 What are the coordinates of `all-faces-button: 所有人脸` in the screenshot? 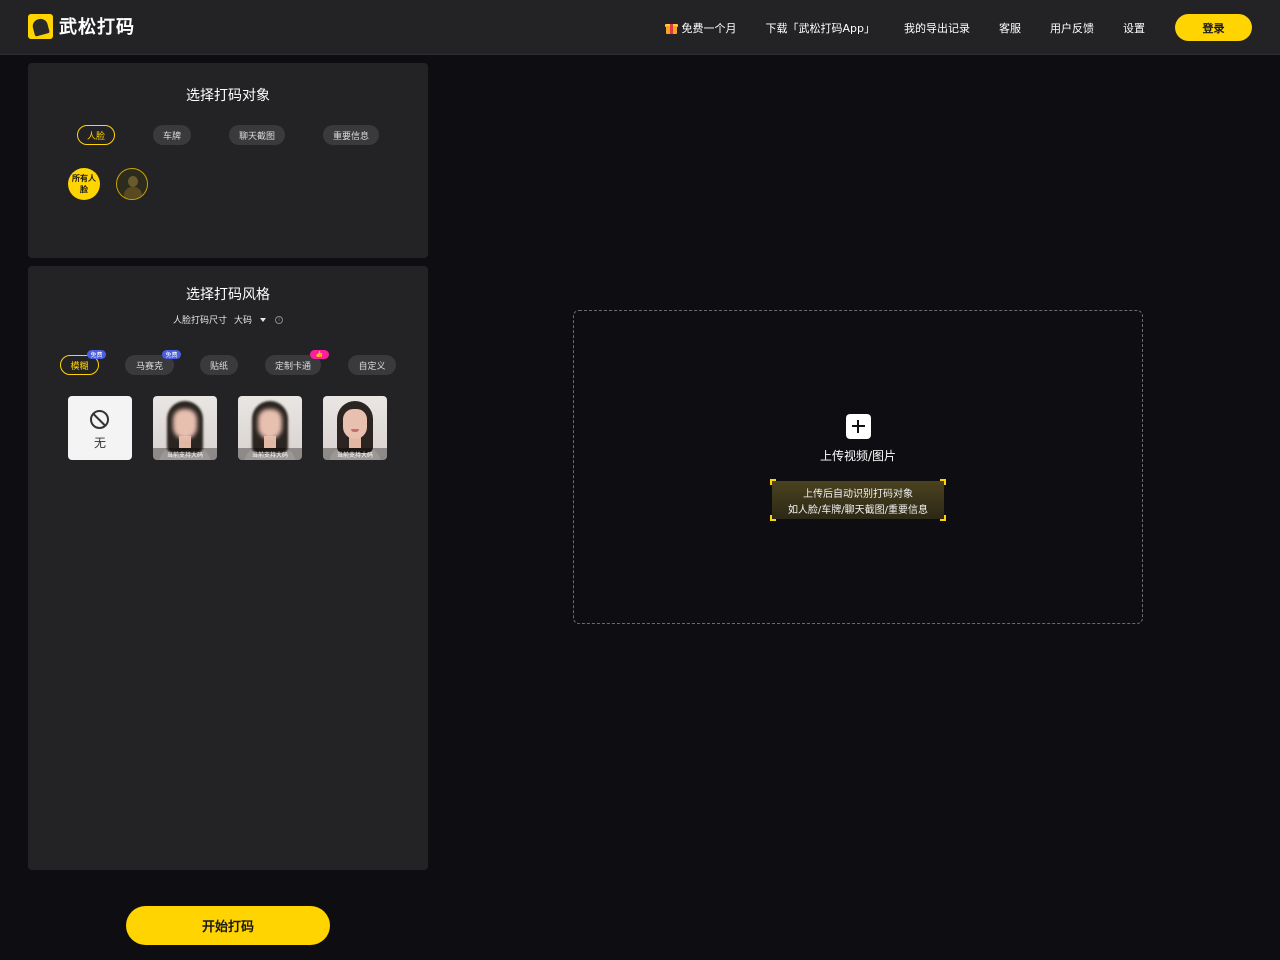 It's located at (84, 184).